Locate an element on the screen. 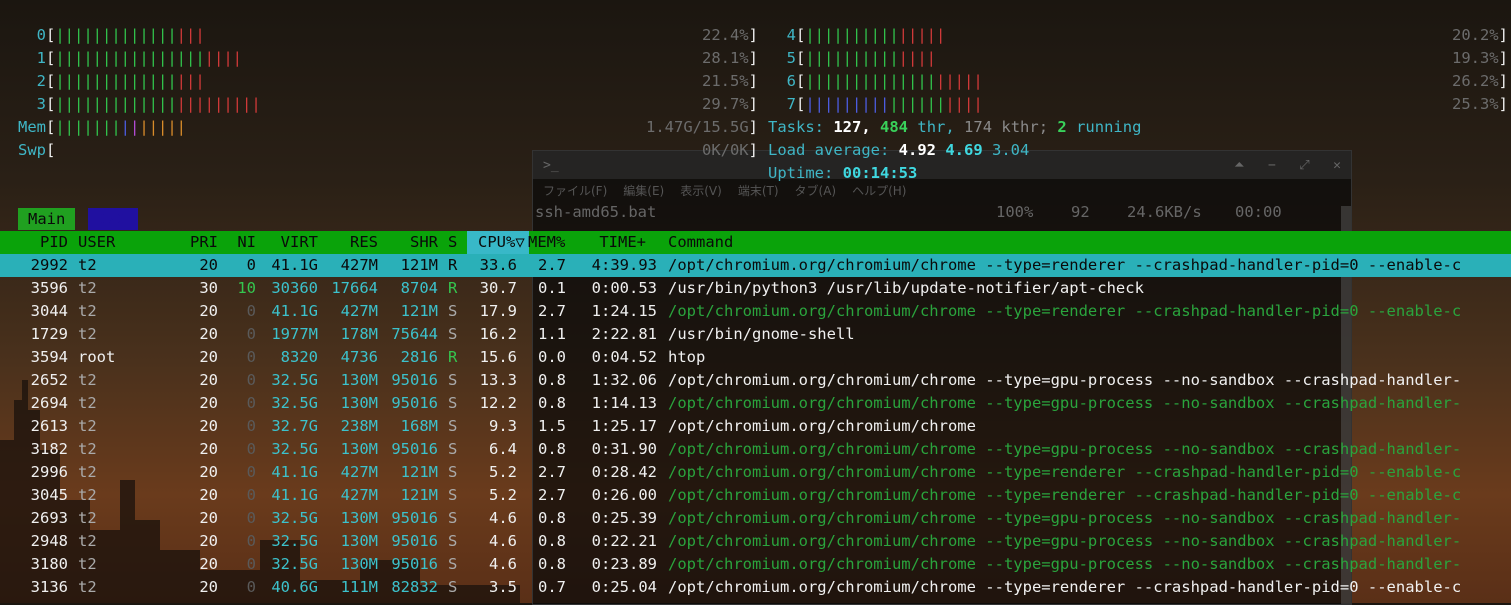 Image resolution: width=1511 pixels, height=605 pixels. cpu-label: 7 is located at coordinates (791, 104).